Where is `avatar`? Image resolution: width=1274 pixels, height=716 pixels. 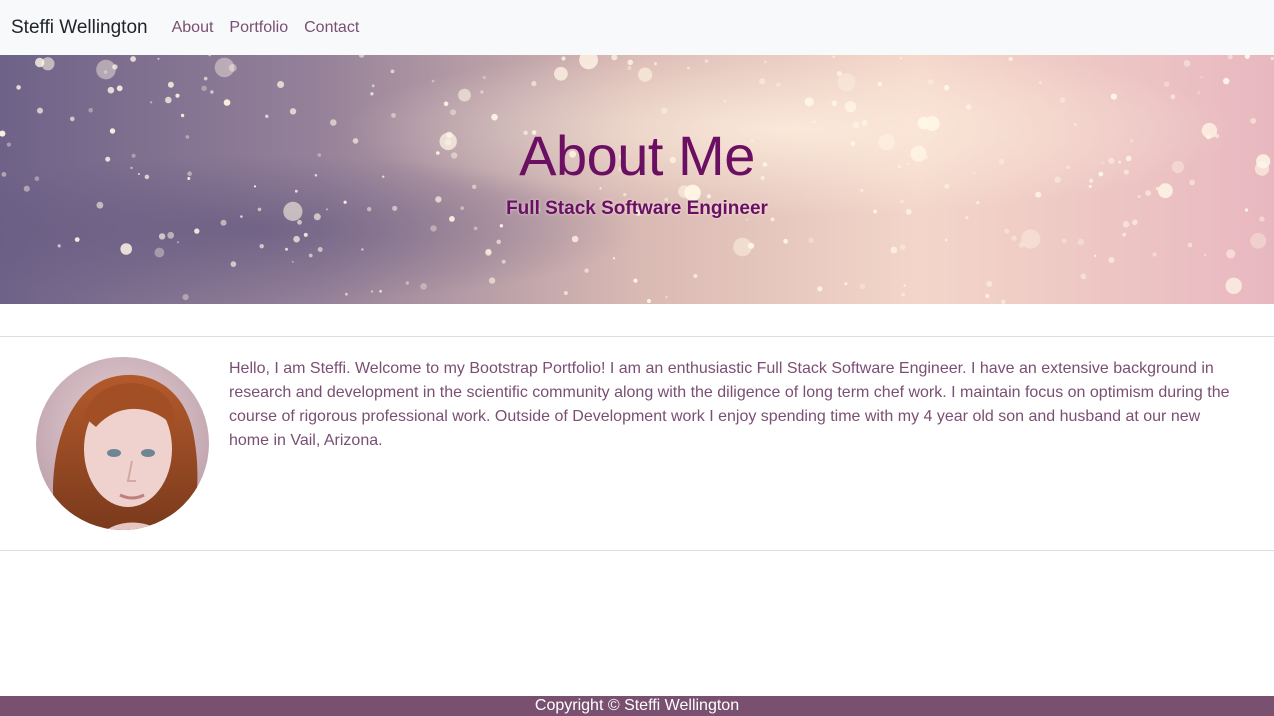 avatar is located at coordinates (122, 443).